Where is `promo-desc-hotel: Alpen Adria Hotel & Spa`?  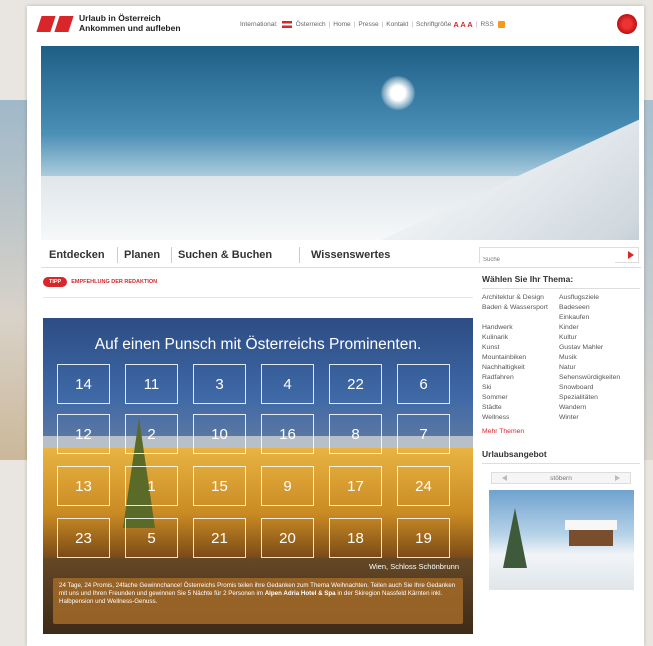 promo-desc-hotel: Alpen Adria Hotel & Spa is located at coordinates (300, 593).